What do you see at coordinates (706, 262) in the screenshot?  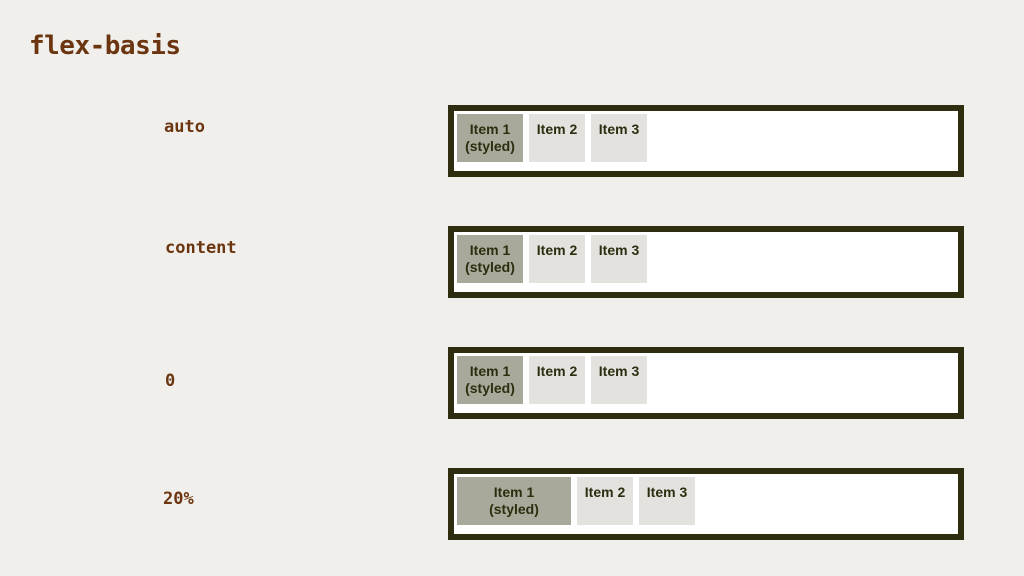 I see `flex-container-content: Item 1 (styled) Item 2 Item 3` at bounding box center [706, 262].